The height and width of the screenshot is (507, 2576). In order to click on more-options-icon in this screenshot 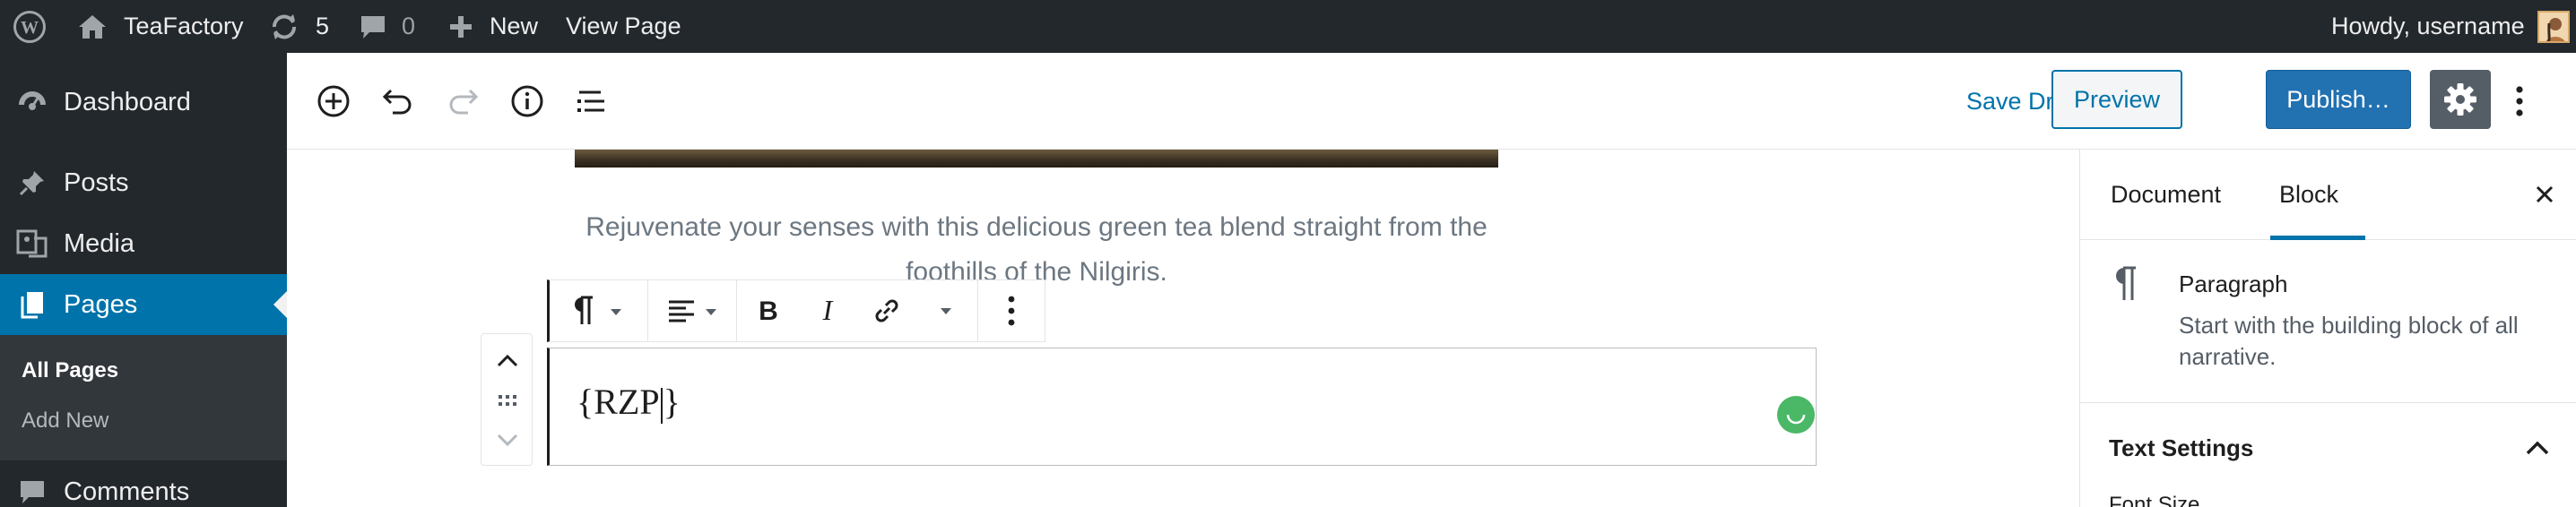, I will do `click(1011, 310)`.